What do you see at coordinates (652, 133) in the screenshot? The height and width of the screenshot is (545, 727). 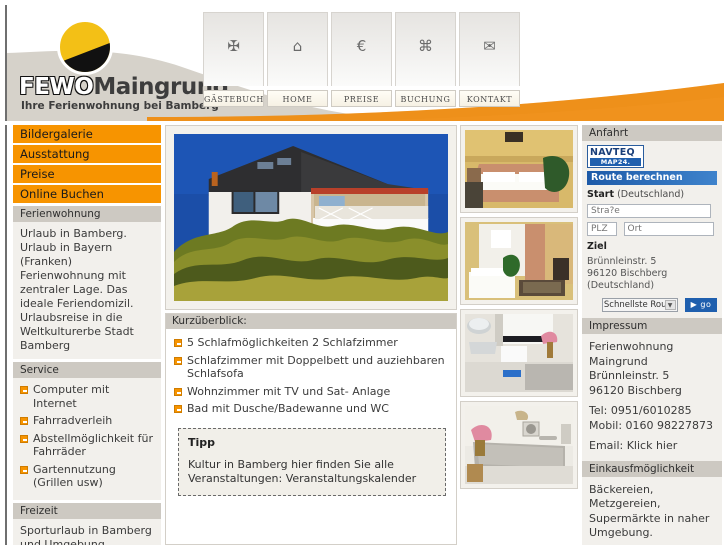 I see `section-title-anfahrt: Anfahrt` at bounding box center [652, 133].